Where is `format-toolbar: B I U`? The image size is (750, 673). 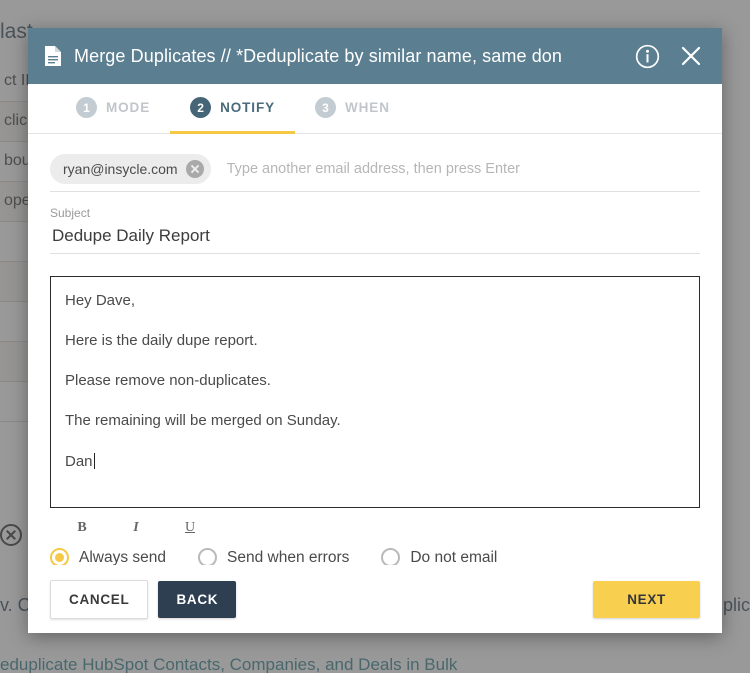 format-toolbar: B I U is located at coordinates (375, 523).